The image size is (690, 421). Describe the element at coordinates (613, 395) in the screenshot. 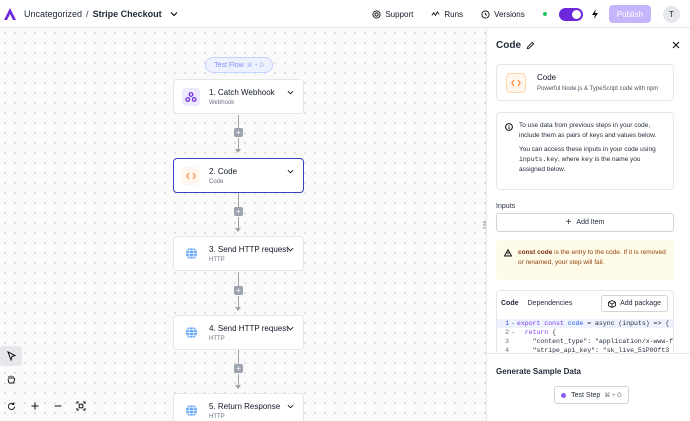

I see `test-step-shortcut: ⌘ + G` at that location.